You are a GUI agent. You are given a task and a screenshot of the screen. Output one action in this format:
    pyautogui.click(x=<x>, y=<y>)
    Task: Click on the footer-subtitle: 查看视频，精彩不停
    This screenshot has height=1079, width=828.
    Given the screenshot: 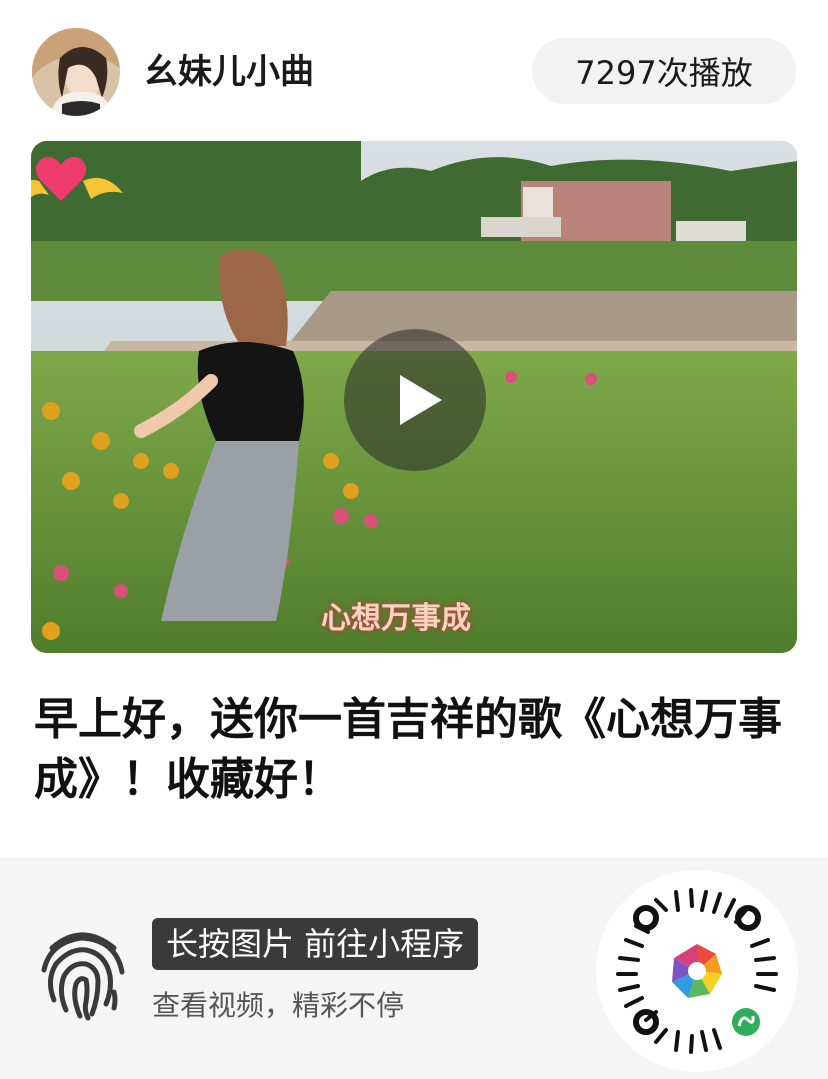 What is the action you would take?
    pyautogui.click(x=278, y=1005)
    